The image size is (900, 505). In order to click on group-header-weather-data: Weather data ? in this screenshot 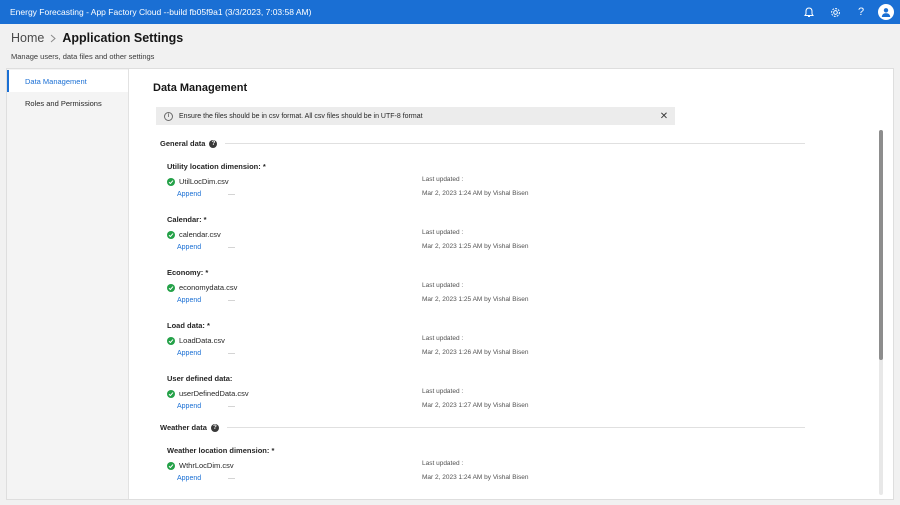, I will do `click(482, 427)`.